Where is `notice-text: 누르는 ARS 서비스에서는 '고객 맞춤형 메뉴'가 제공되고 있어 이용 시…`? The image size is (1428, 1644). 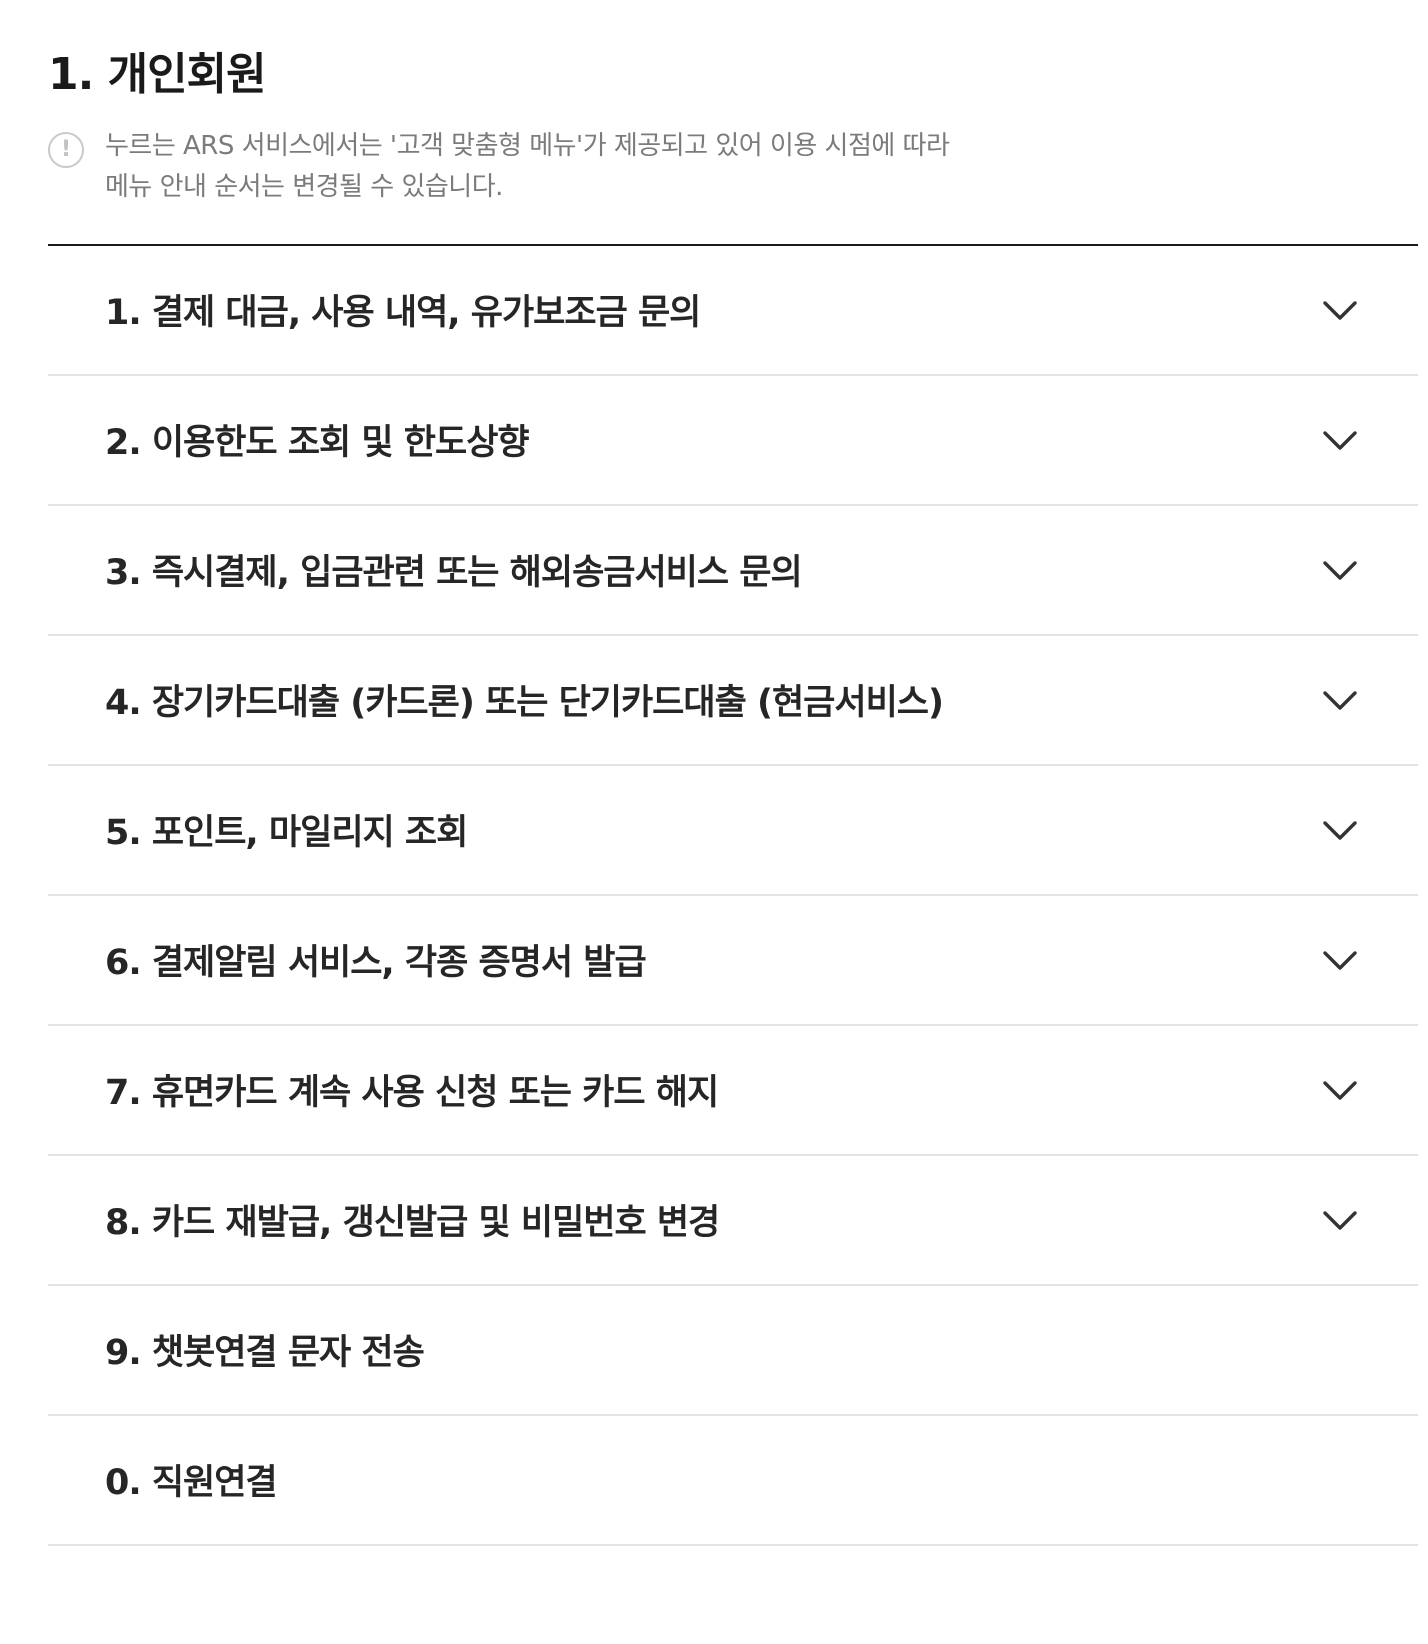 notice-text: 누르는 ARS 서비스에서는 '고객 맞춤형 메뉴'가 제공되고 있어 이용 시… is located at coordinates (761, 167).